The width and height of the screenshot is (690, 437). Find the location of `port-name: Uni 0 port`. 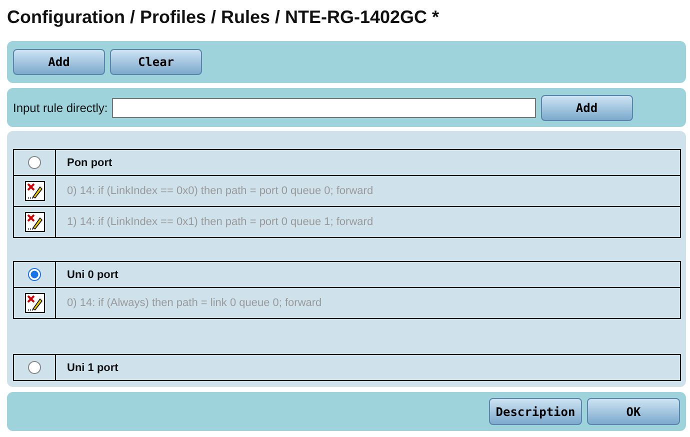

port-name: Uni 0 port is located at coordinates (368, 275).